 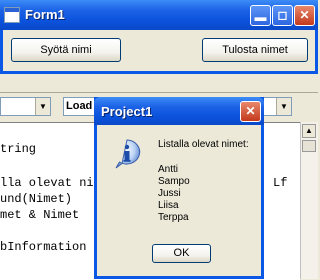 I want to click on maximize-icon: ◻, so click(x=282, y=15).